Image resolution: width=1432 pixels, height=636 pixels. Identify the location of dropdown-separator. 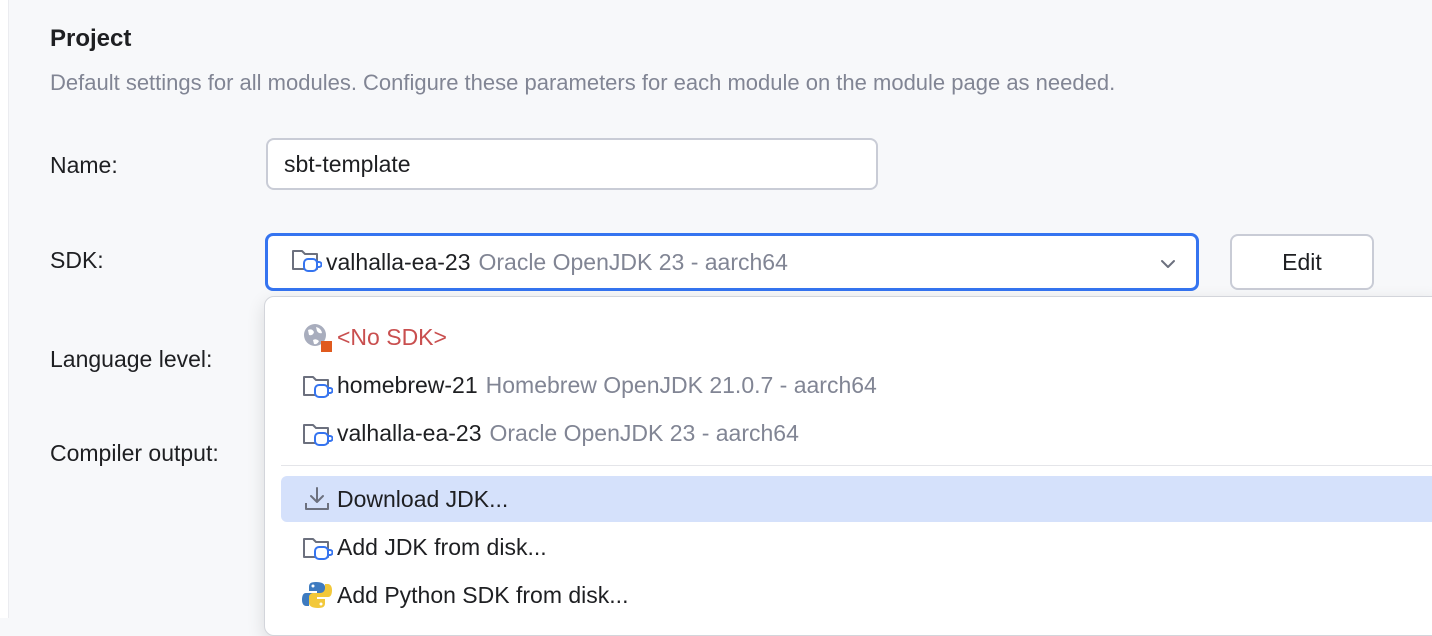
(856, 465).